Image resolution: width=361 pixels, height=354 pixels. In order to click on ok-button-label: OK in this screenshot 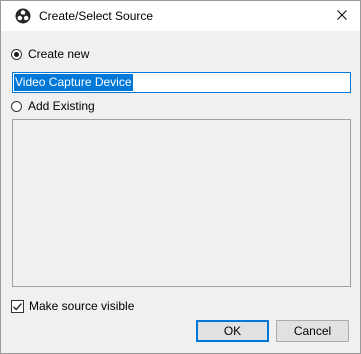, I will do `click(232, 331)`.